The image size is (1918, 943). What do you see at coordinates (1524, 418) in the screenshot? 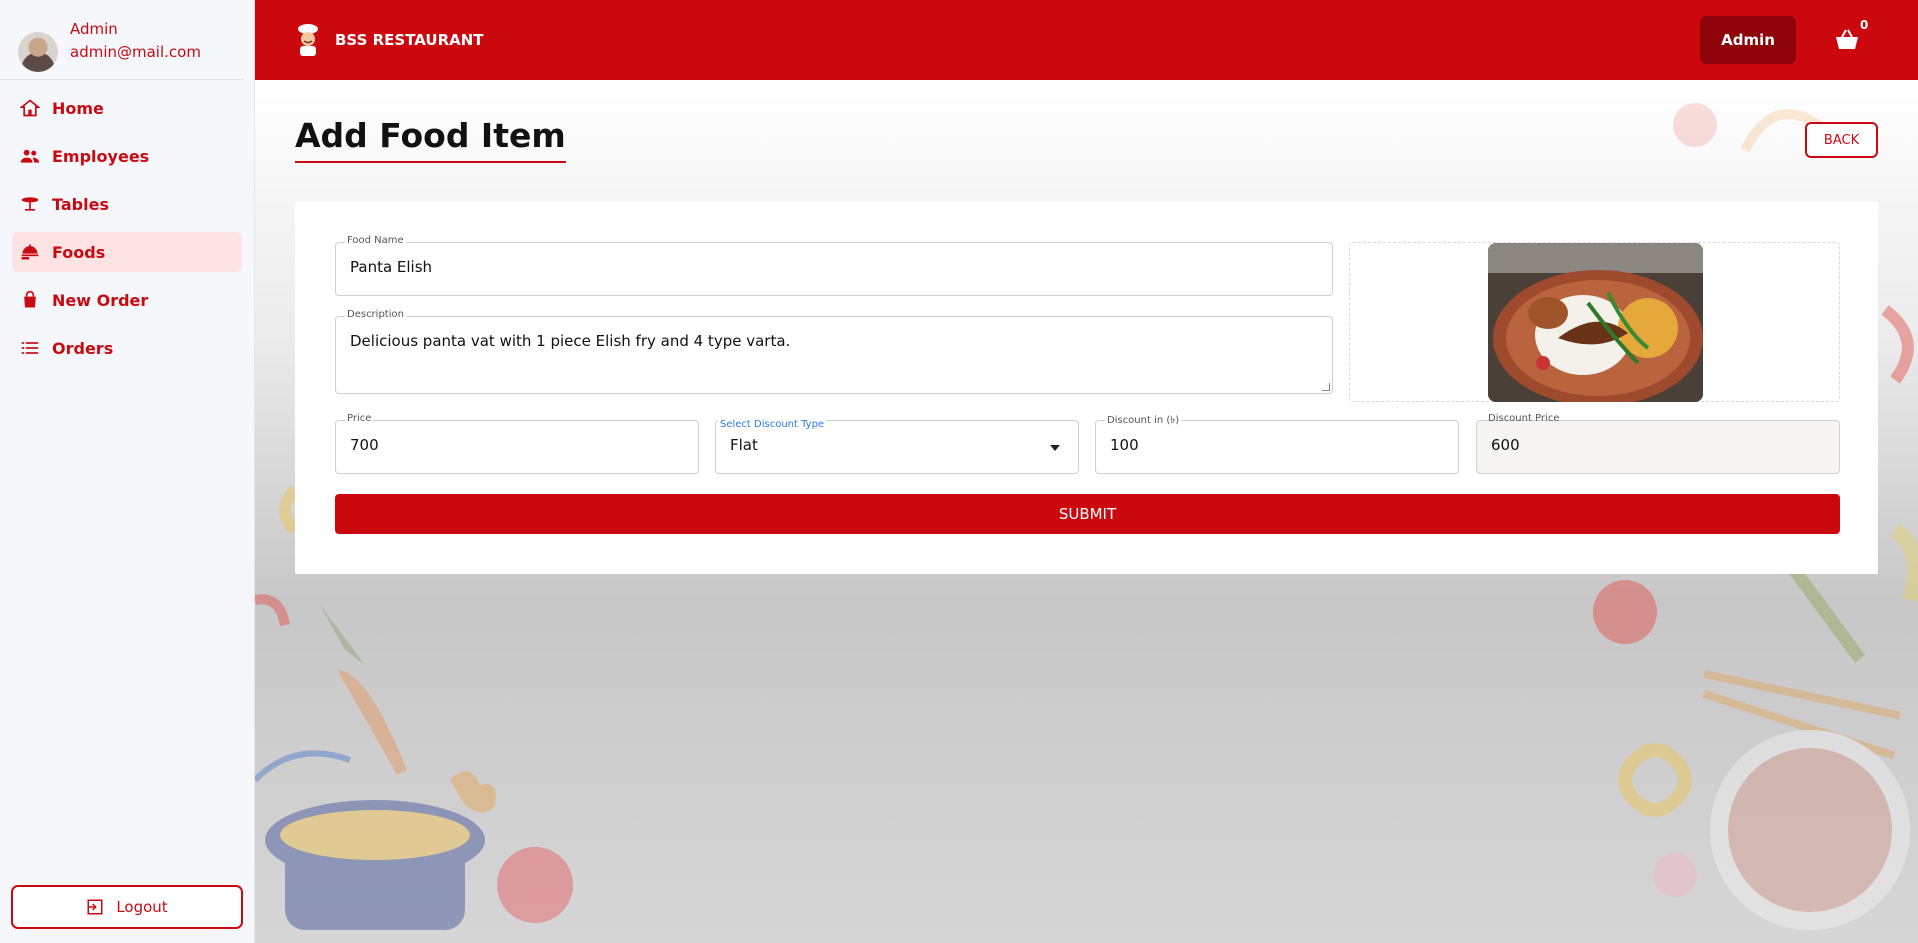
I see `discount-price-label: Discount Price` at bounding box center [1524, 418].